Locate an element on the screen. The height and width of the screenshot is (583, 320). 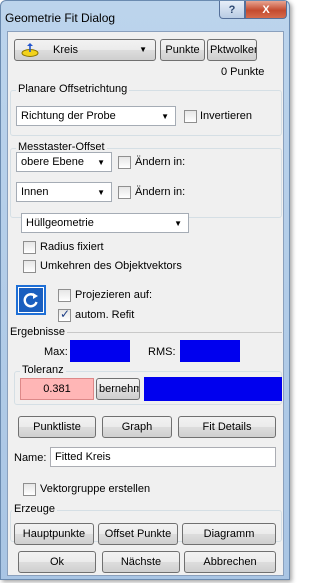
name-label: Name: is located at coordinates (30, 458).